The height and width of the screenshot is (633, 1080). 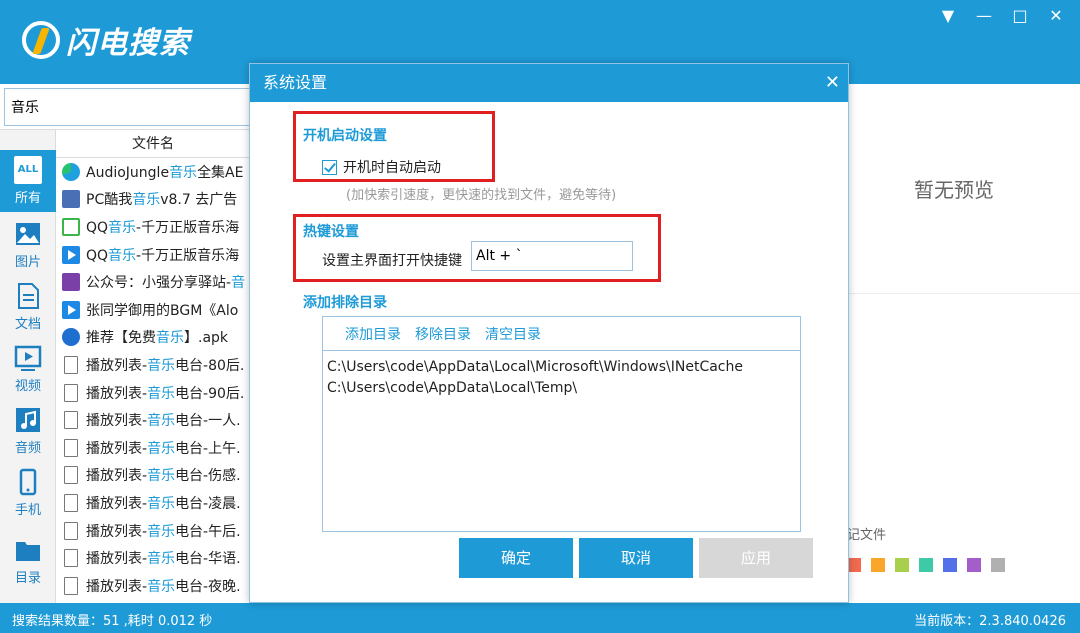 What do you see at coordinates (28, 420) in the screenshot?
I see `audio-icon` at bounding box center [28, 420].